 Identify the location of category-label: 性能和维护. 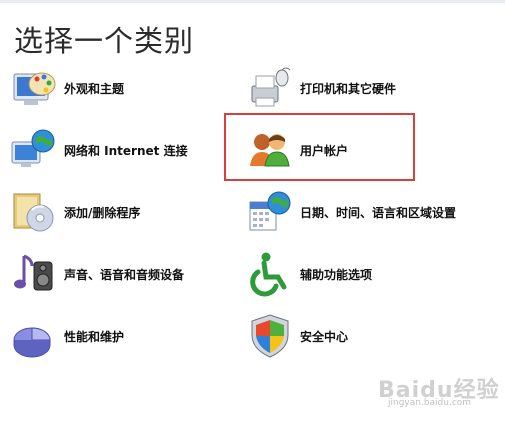
(94, 336).